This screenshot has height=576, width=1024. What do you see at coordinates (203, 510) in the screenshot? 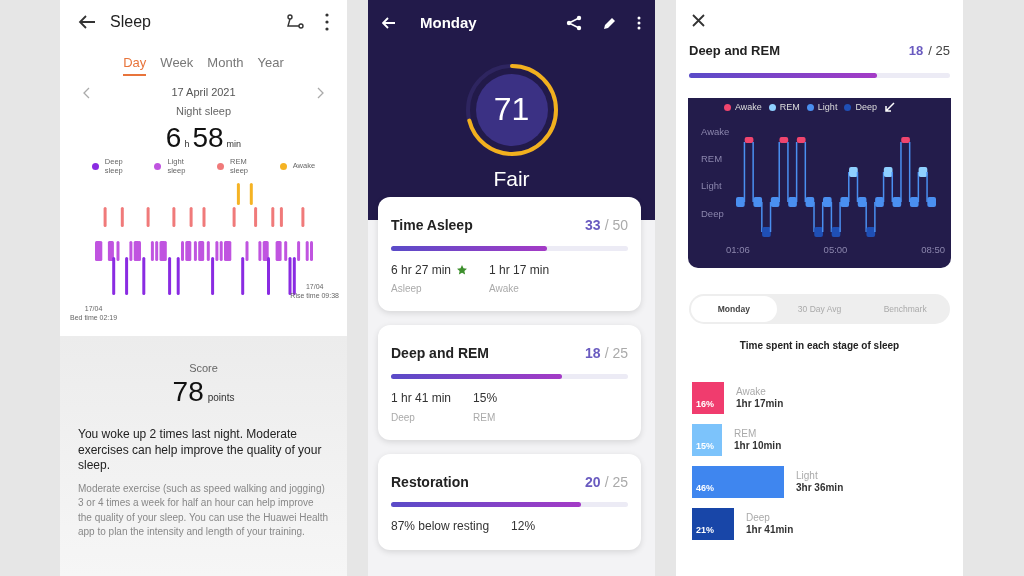
I see `advice-text: Moderate exercise (such as speed walking and jogging) 3 or 4 times a week for half an hour can help improve the quality of your sleep. You can use the Huawei Health app to plan the intensity and length of your training.` at bounding box center [203, 510].